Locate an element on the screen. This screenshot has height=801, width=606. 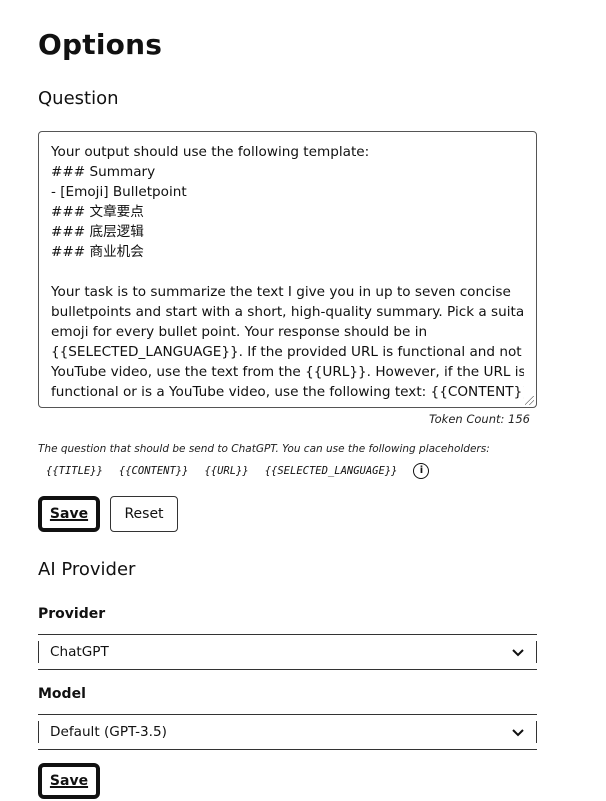
placeholder-content: {{CONTENT}} is located at coordinates (153, 471).